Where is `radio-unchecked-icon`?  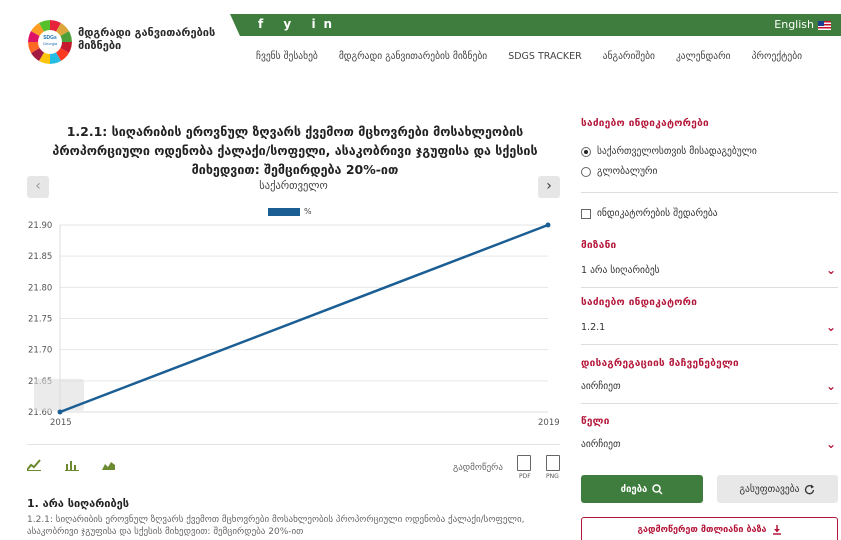 radio-unchecked-icon is located at coordinates (586, 171).